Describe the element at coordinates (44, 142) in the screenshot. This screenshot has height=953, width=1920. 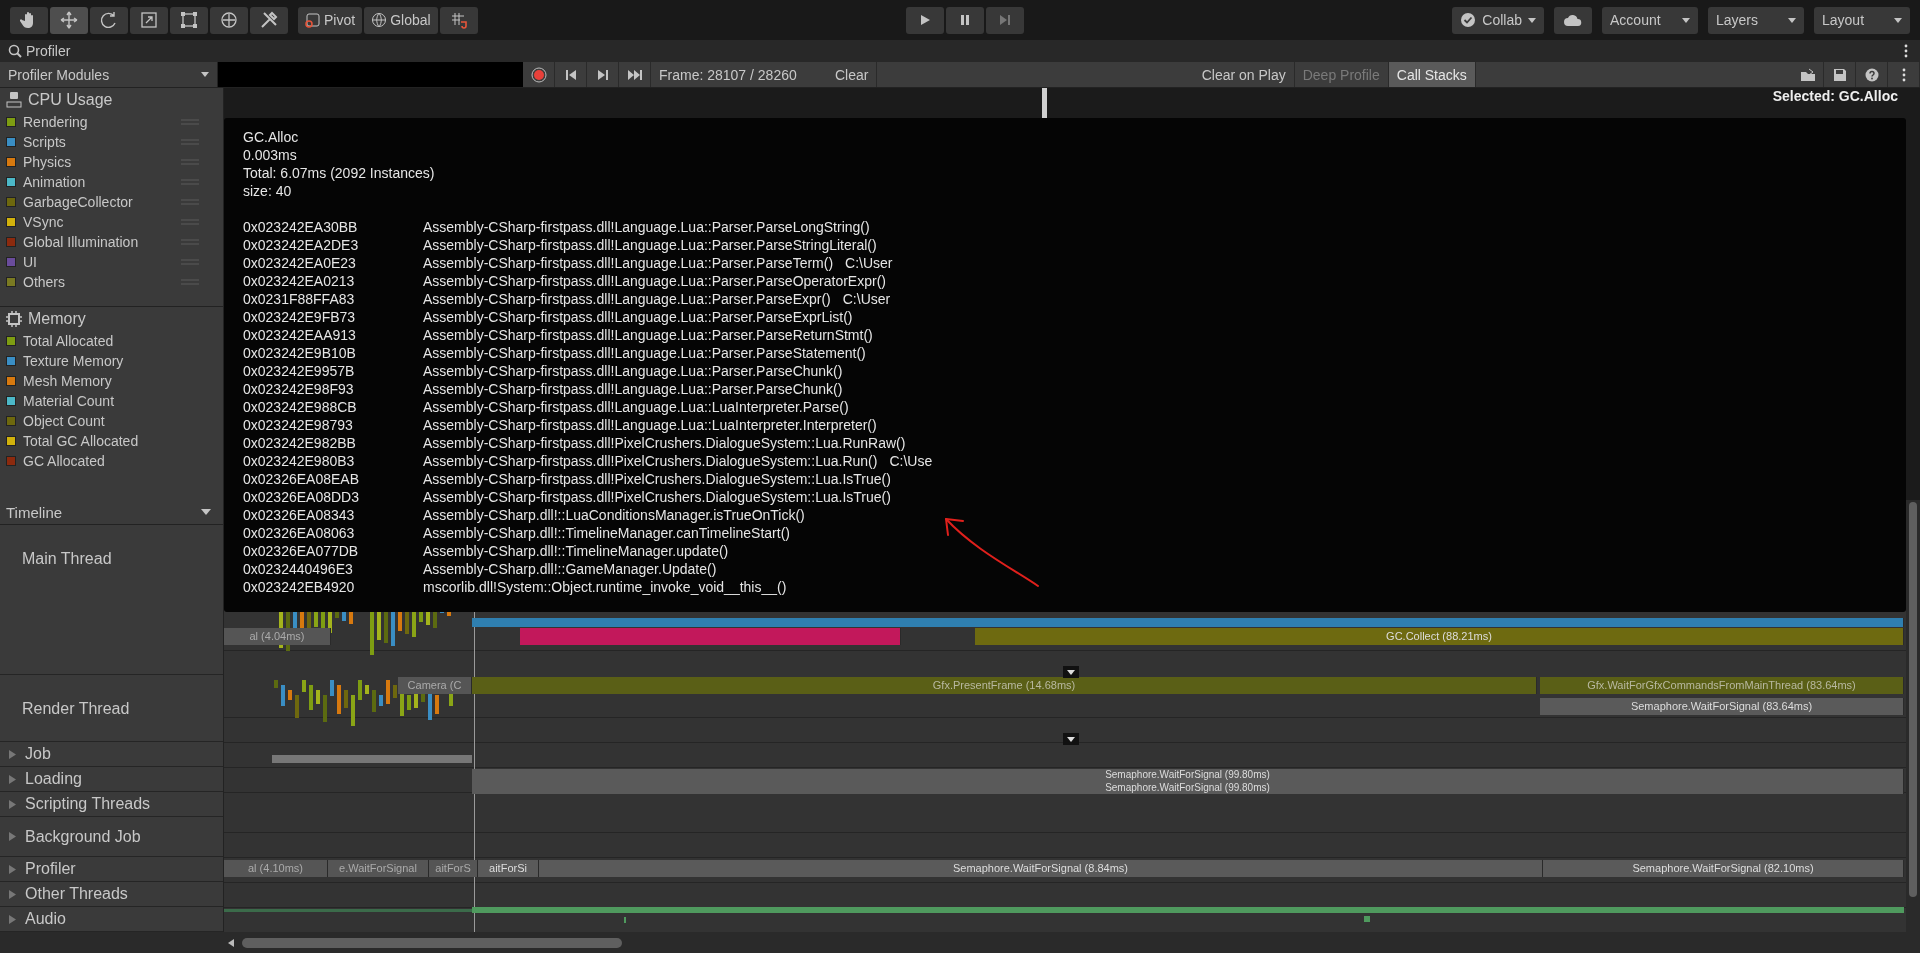
I see `legend-label: Scripts` at that location.